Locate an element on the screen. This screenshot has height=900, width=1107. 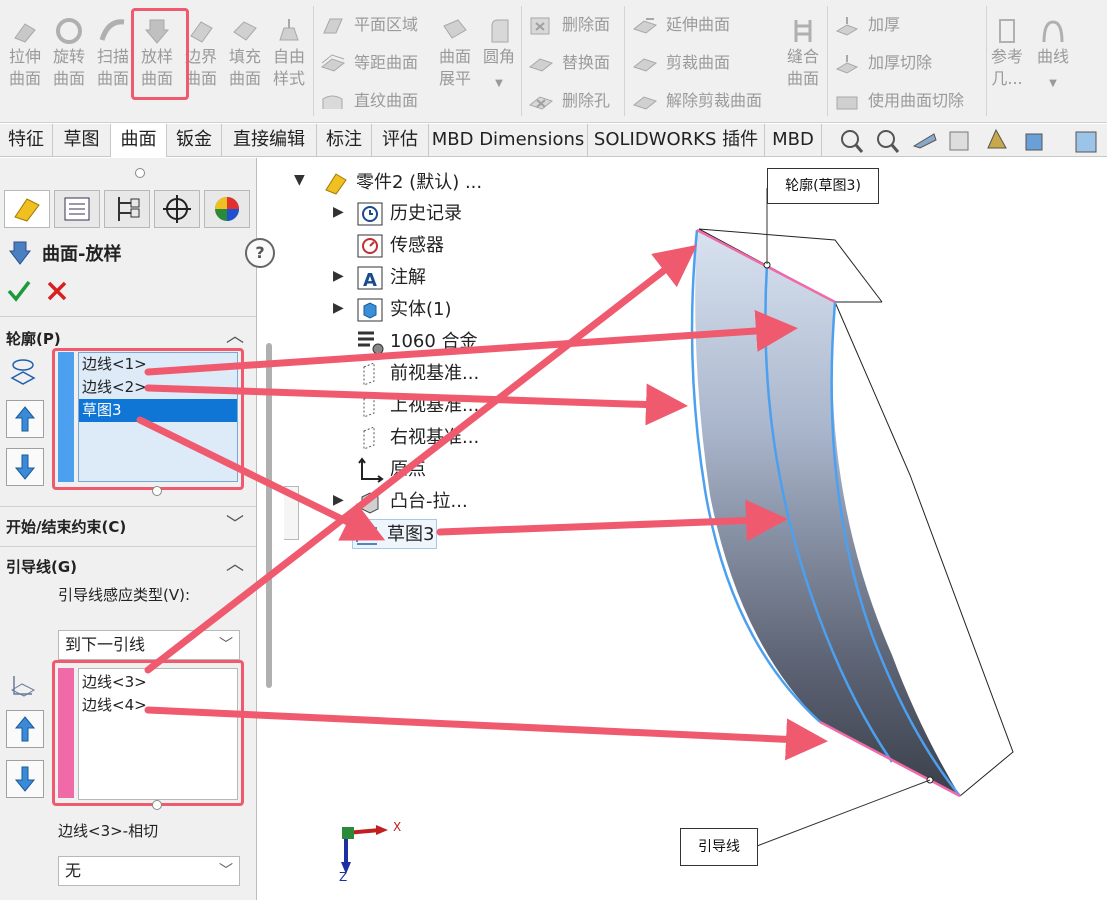
guide-callout-leader is located at coordinates (843, 813).